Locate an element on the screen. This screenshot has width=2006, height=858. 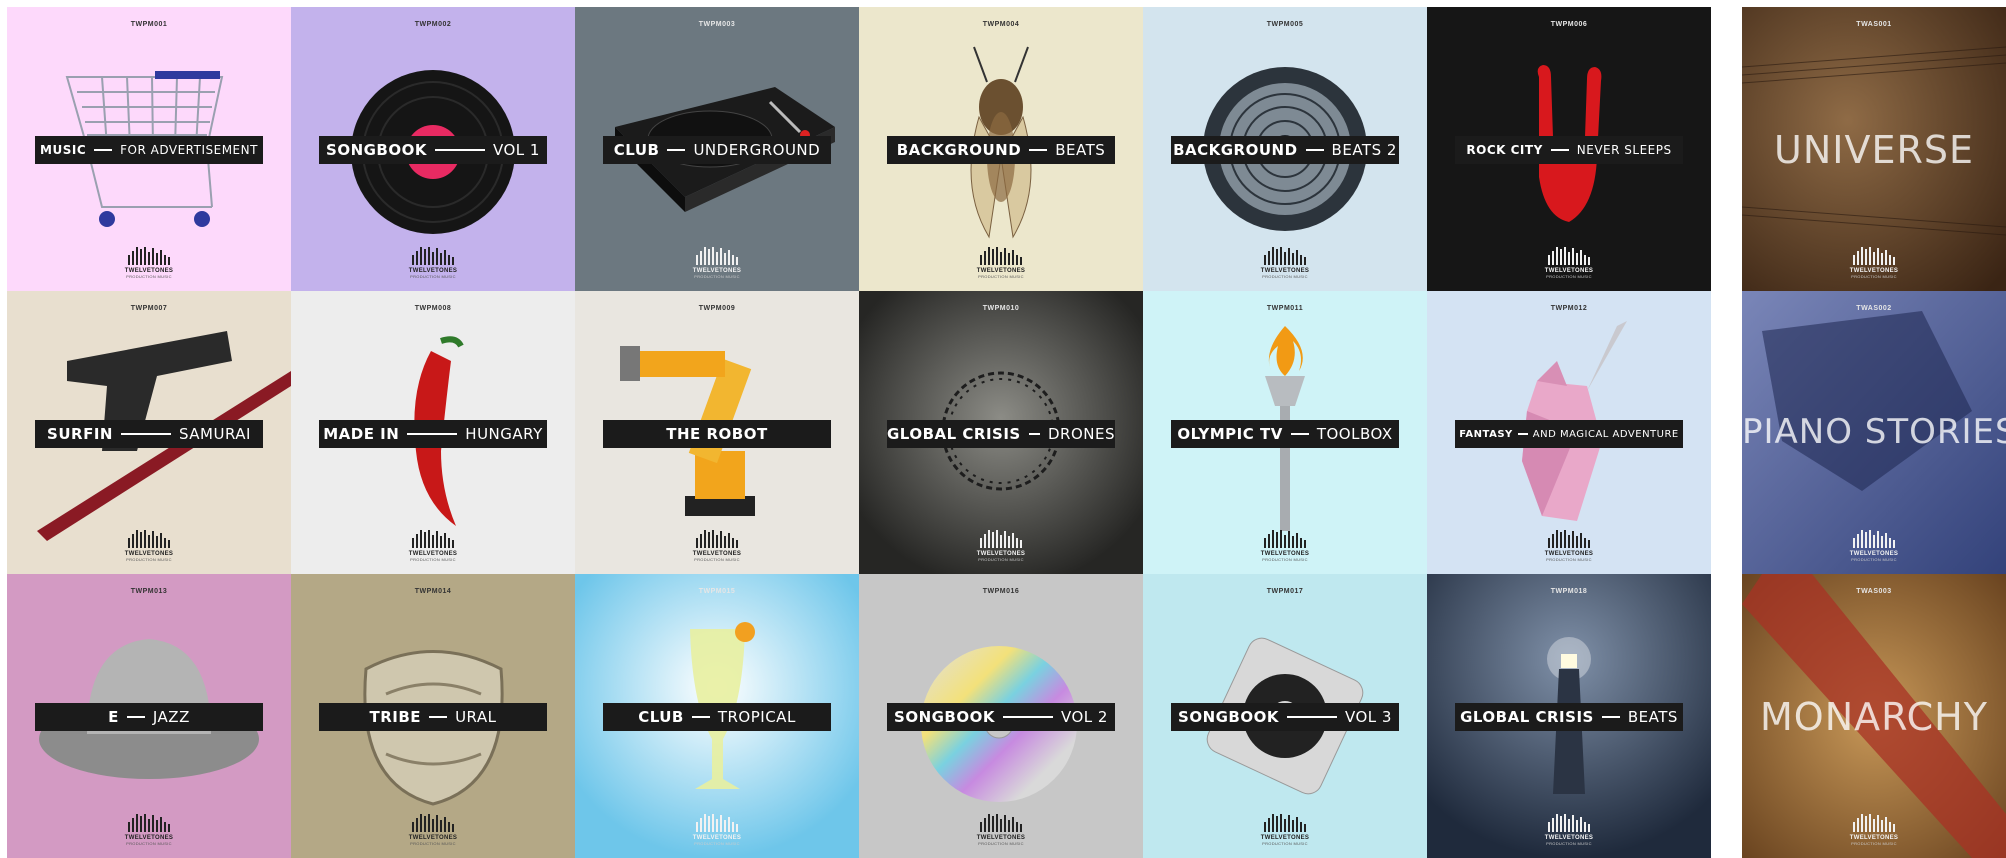
album-subtitle: VOL 1 is located at coordinates (516, 150).